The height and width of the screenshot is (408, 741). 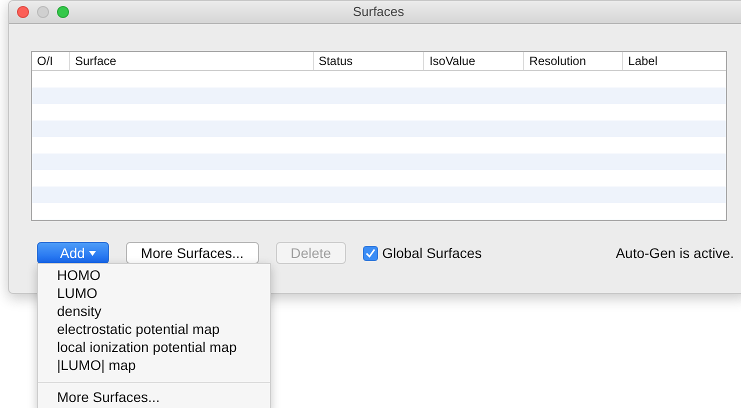 What do you see at coordinates (572, 61) in the screenshot?
I see `column-header: Resolution` at bounding box center [572, 61].